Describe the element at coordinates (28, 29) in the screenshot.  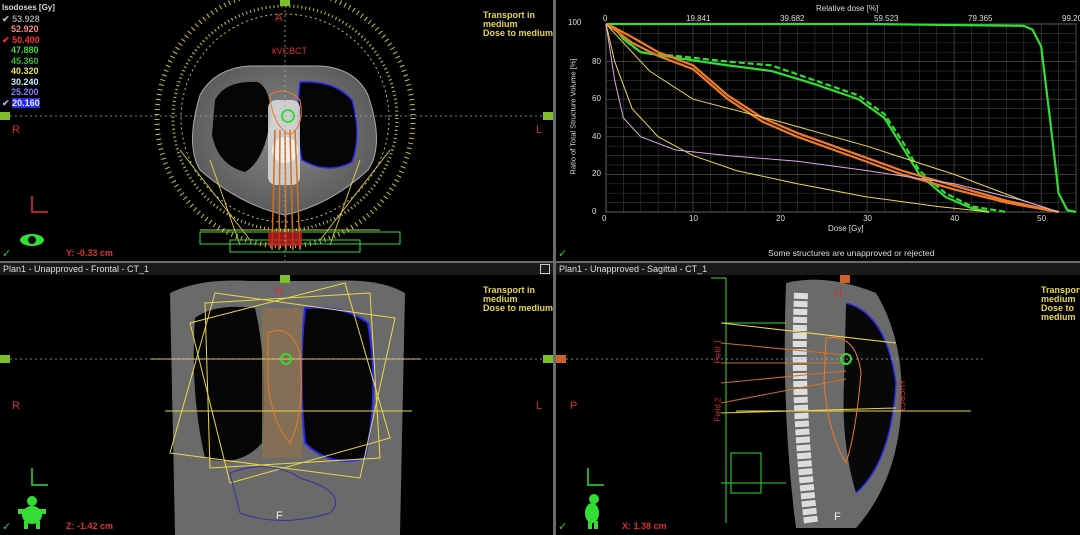
I see `isodose-level: 52.920` at that location.